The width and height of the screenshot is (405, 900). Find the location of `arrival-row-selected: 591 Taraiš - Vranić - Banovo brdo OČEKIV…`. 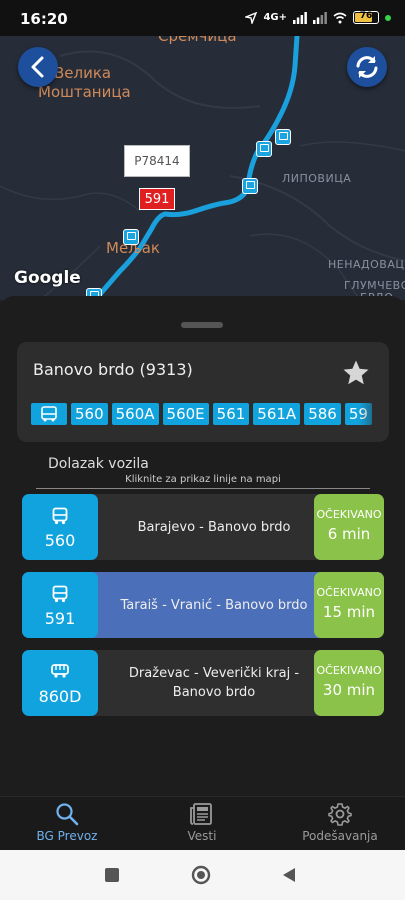

arrival-row-selected: 591 Taraiš - Vranić - Banovo brdo OČEKIV… is located at coordinates (203, 605).